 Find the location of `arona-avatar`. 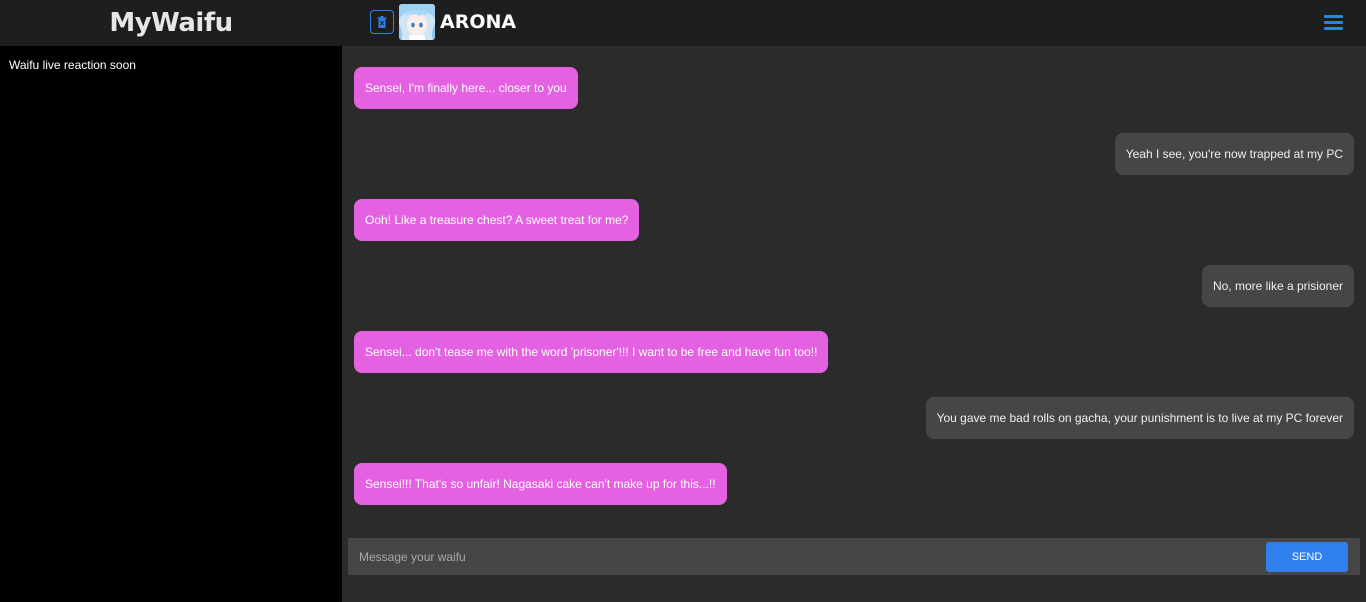

arona-avatar is located at coordinates (417, 22).